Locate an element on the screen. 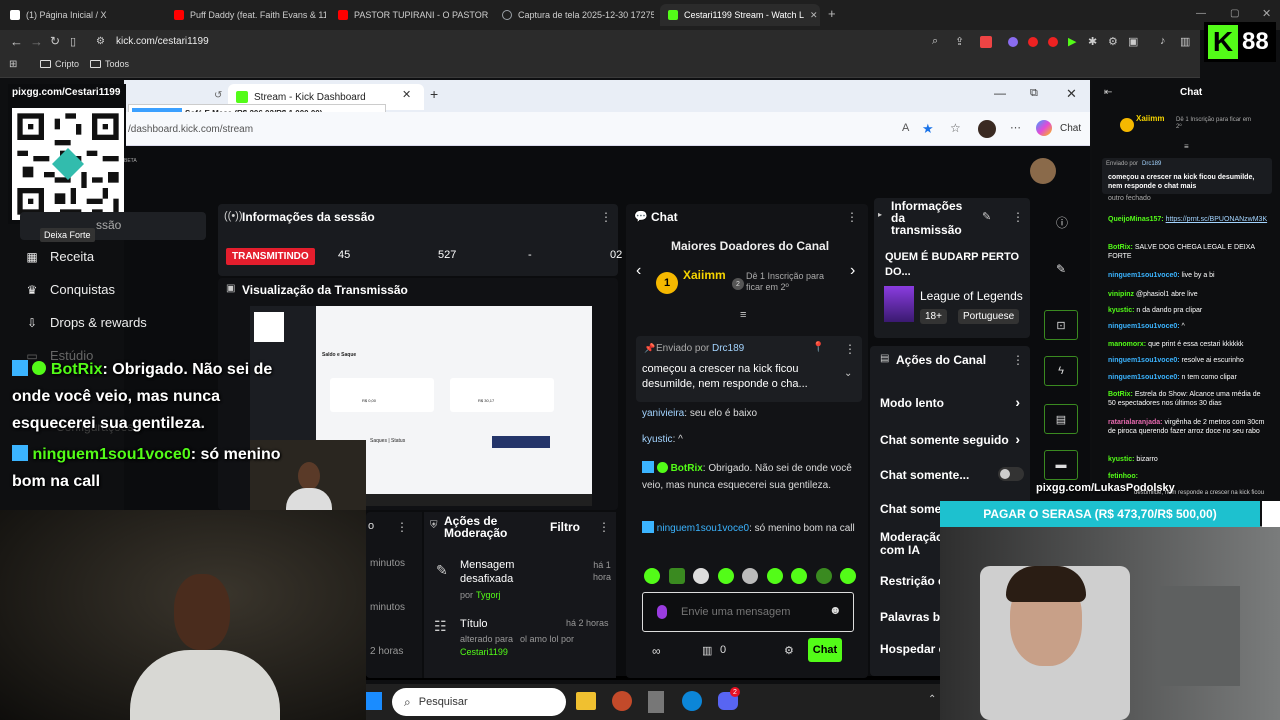 Image resolution: width=1280 pixels, height=720 pixels. taskbar-search: ⌕ Pesquisar is located at coordinates (479, 702).